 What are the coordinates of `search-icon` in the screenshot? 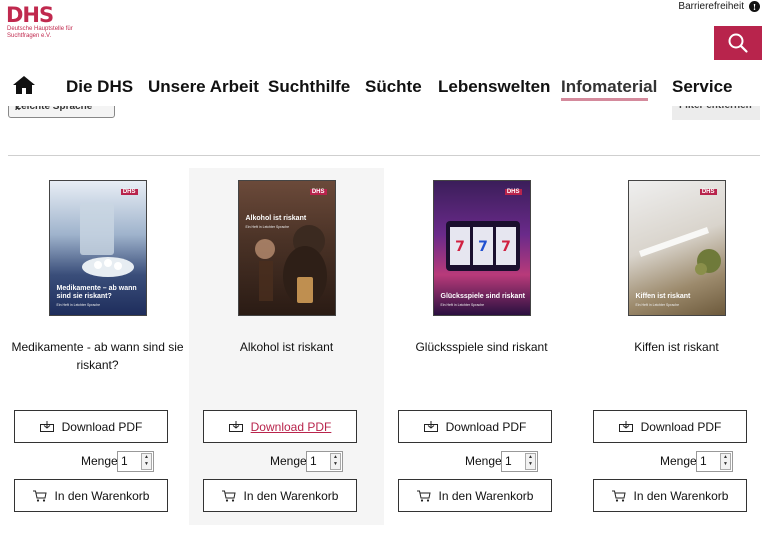 It's located at (738, 43).